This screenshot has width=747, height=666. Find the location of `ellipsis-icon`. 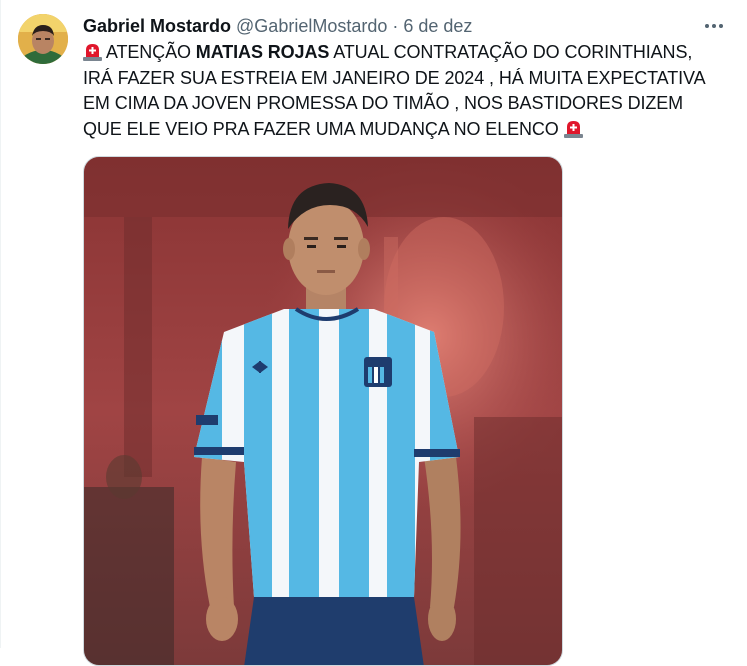

ellipsis-icon is located at coordinates (714, 26).